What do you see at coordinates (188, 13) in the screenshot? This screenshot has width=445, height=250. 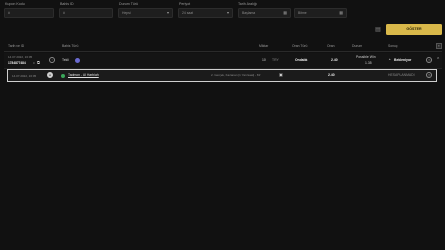 I see `periyot-value: 24 saat` at bounding box center [188, 13].